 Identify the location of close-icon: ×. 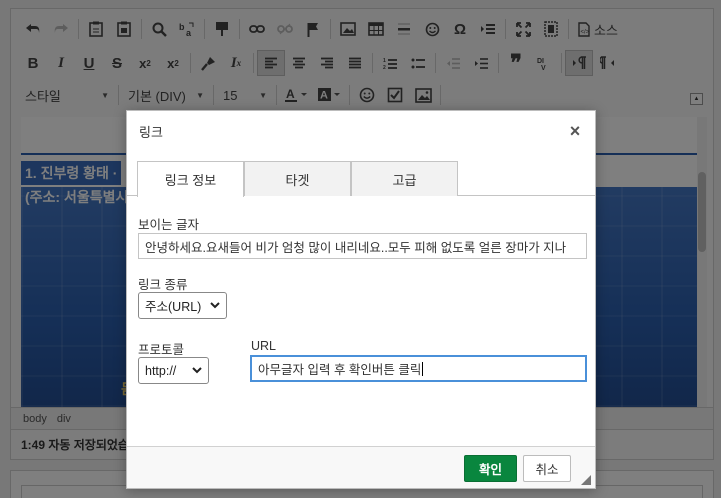
(575, 131).